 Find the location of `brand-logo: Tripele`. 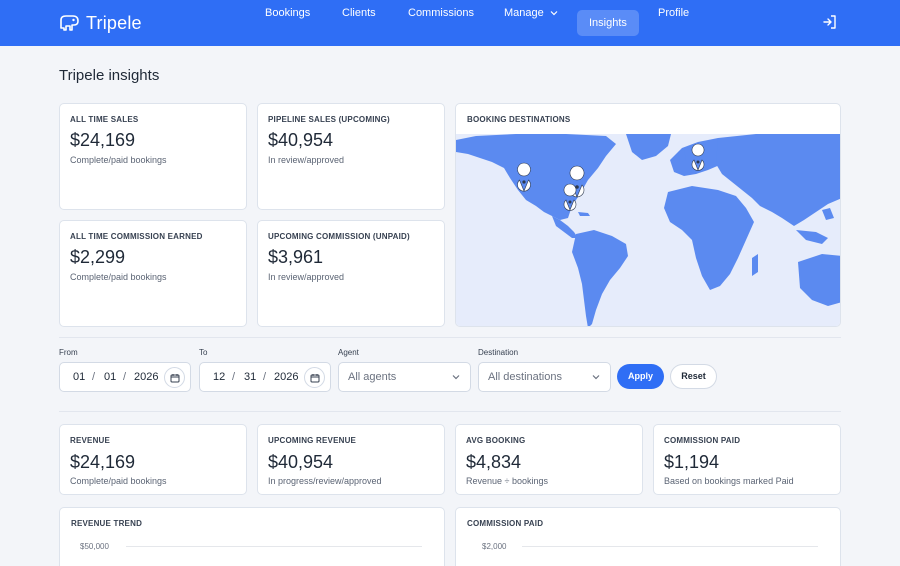

brand-logo: Tripele is located at coordinates (100, 23).